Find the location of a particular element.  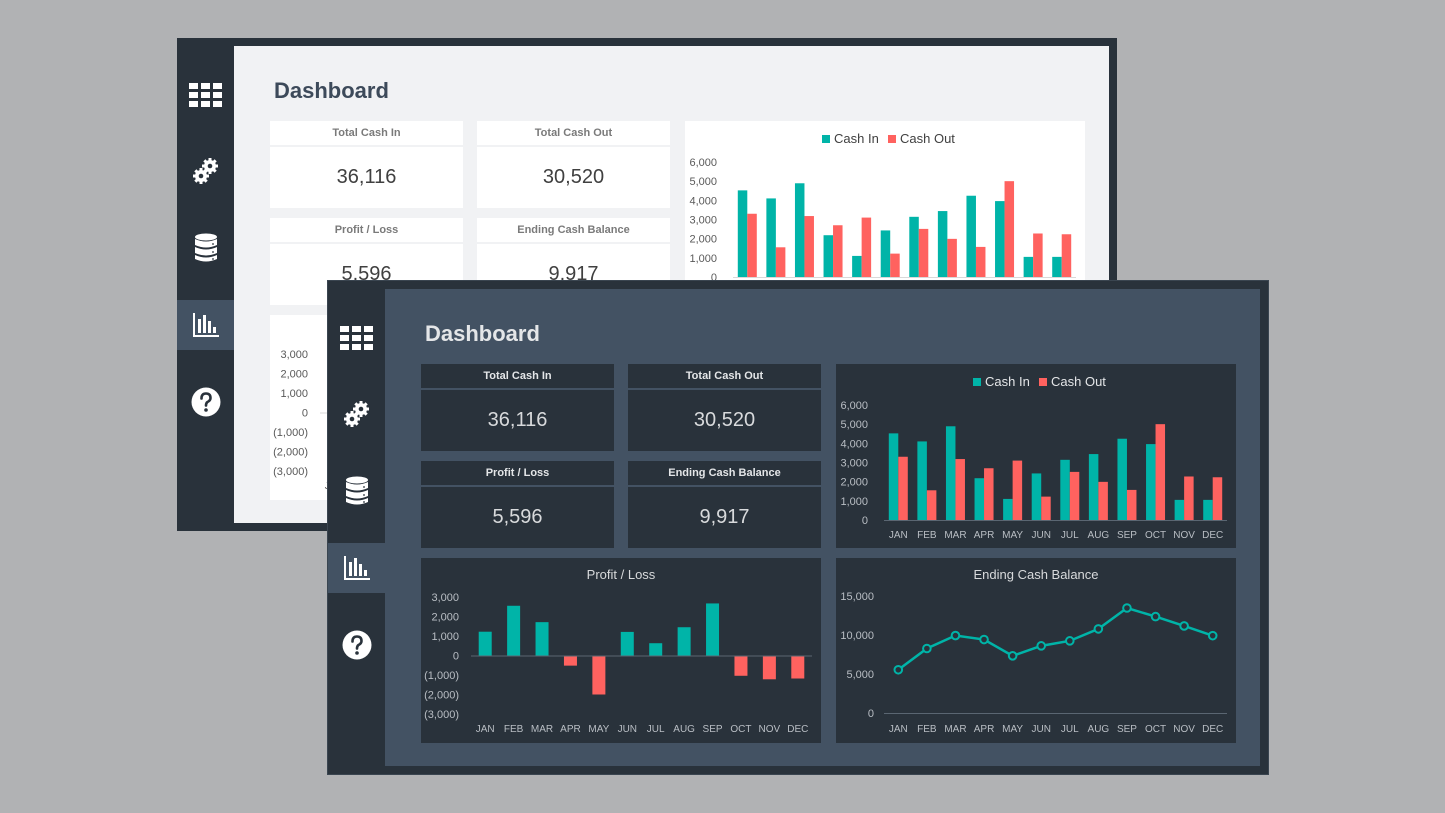

bar-cash-in-mar is located at coordinates (950, 473).